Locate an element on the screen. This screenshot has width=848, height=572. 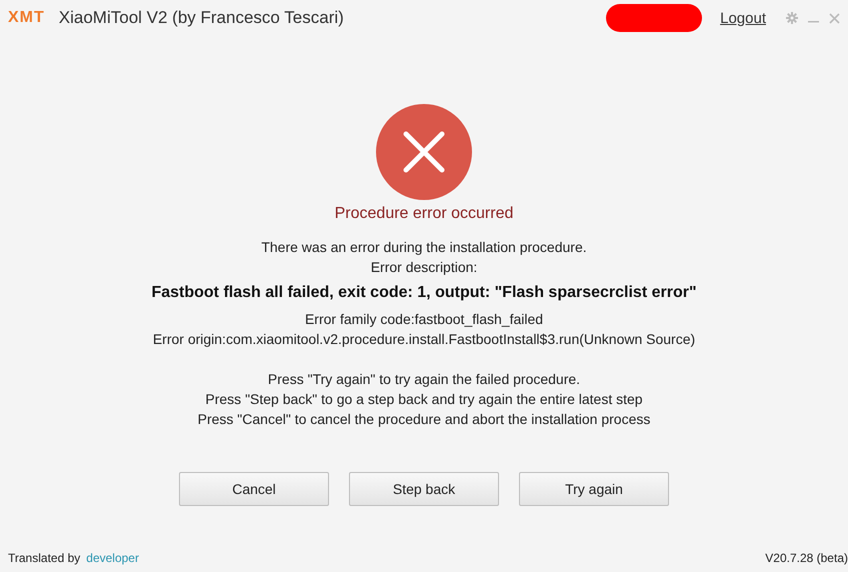
error-detail: Error origin:com.xiaomitool.v2.procedure.install.FastbootInstall$3.run(Unknown Source) is located at coordinates (424, 339).